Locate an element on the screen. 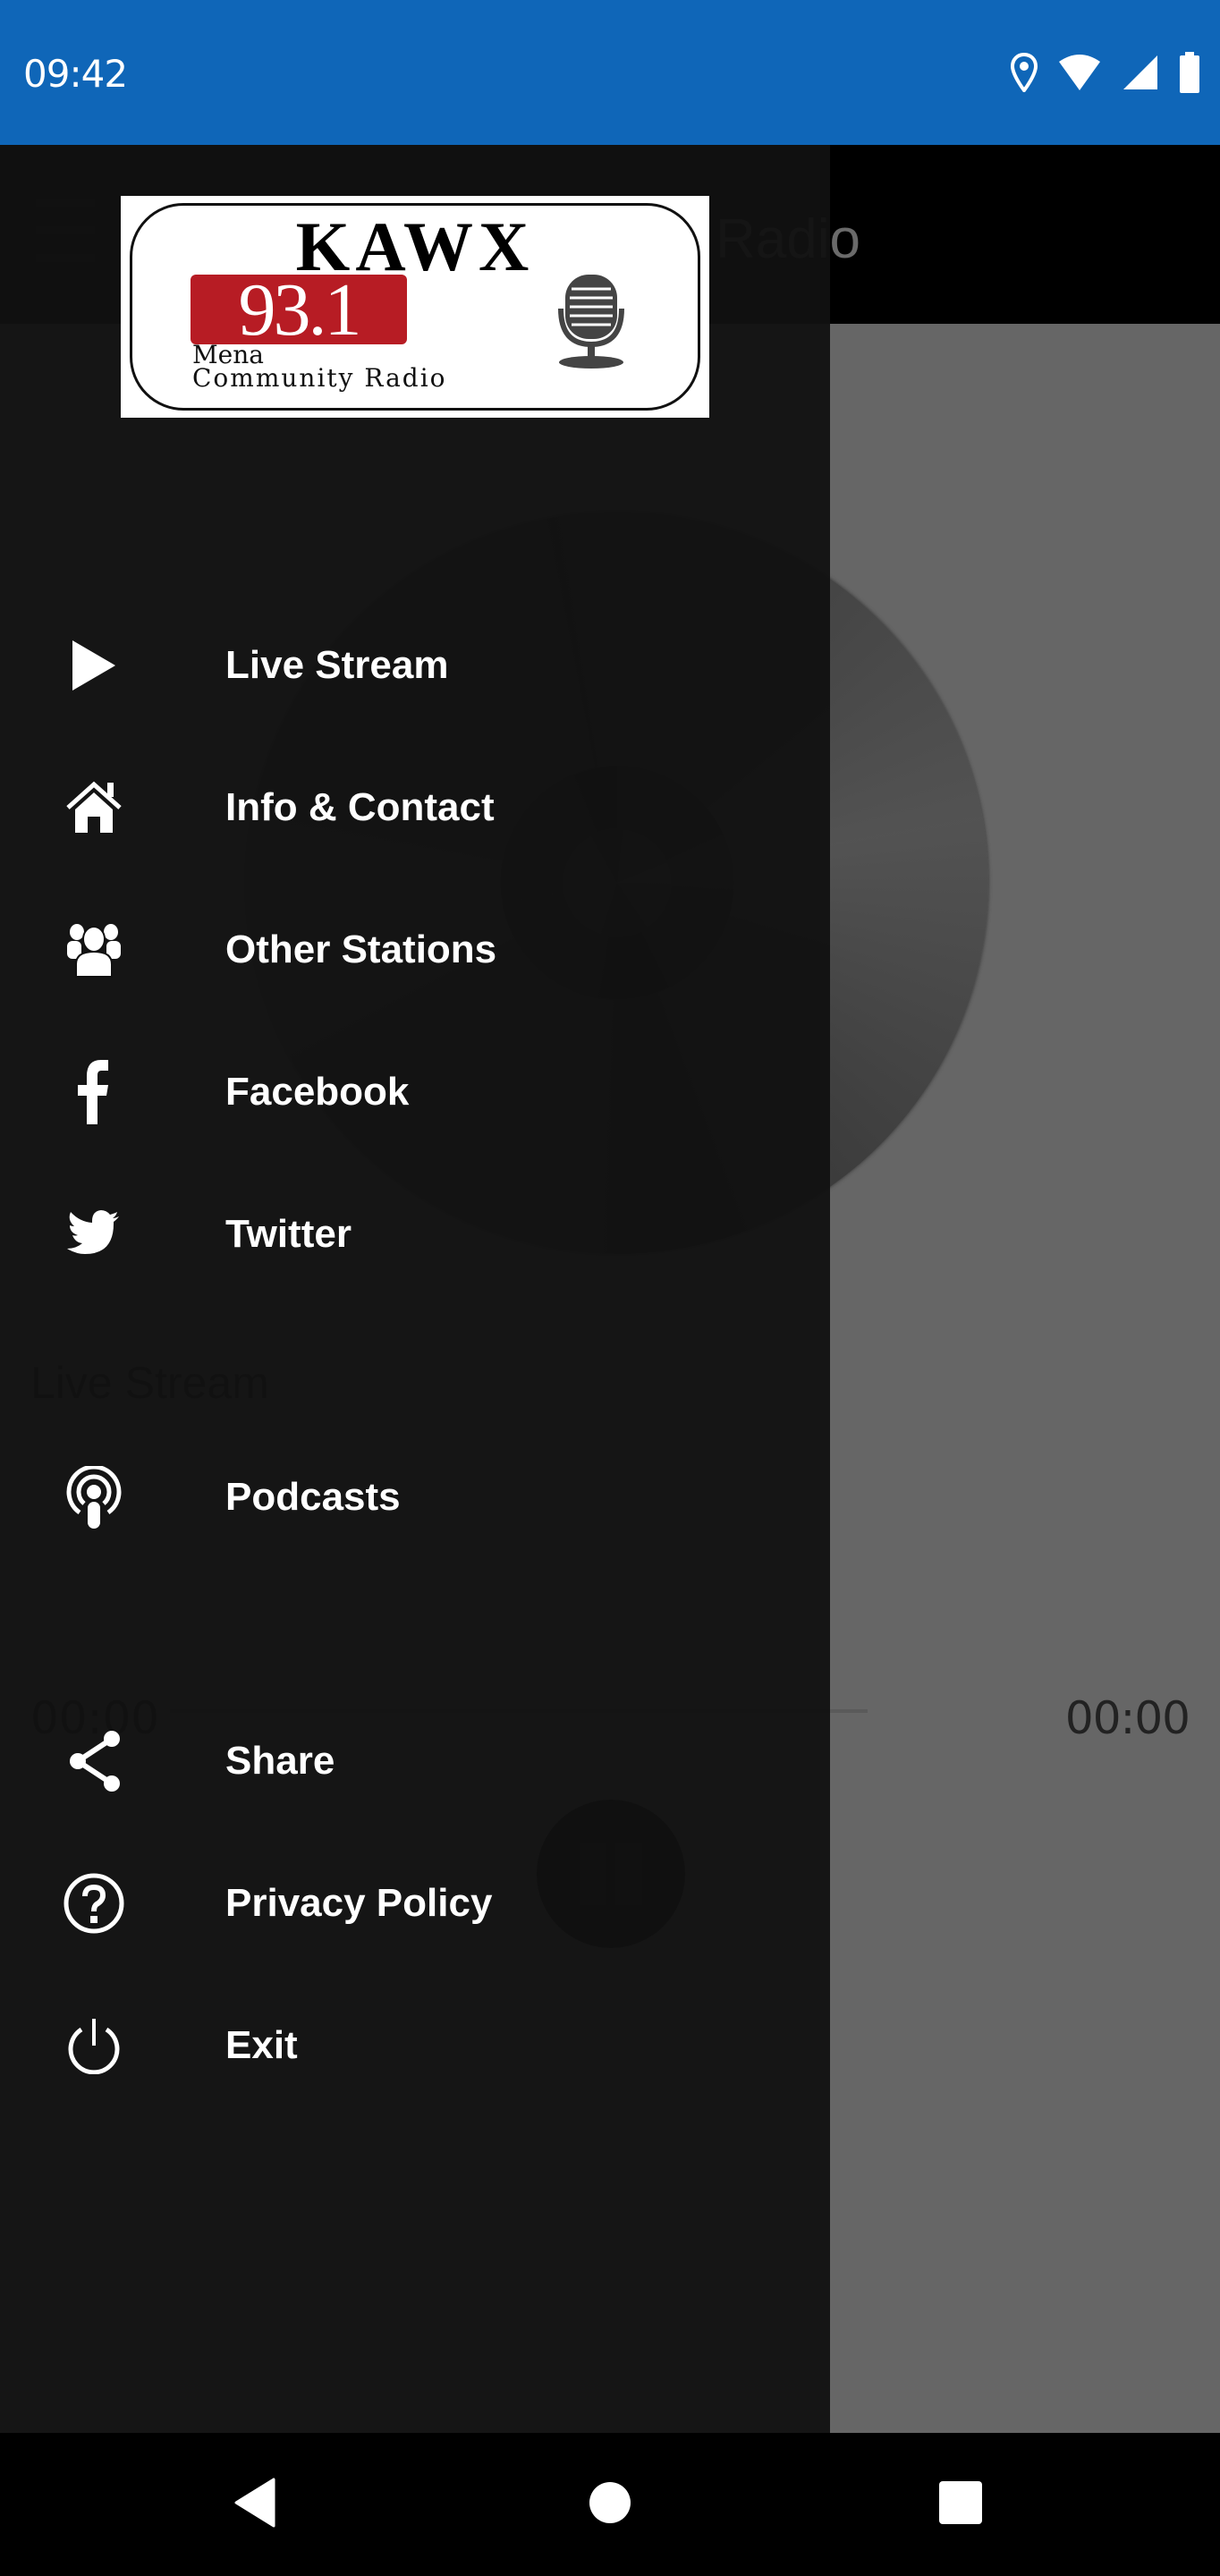 The image size is (1220, 2576). recents-button is located at coordinates (961, 2504).